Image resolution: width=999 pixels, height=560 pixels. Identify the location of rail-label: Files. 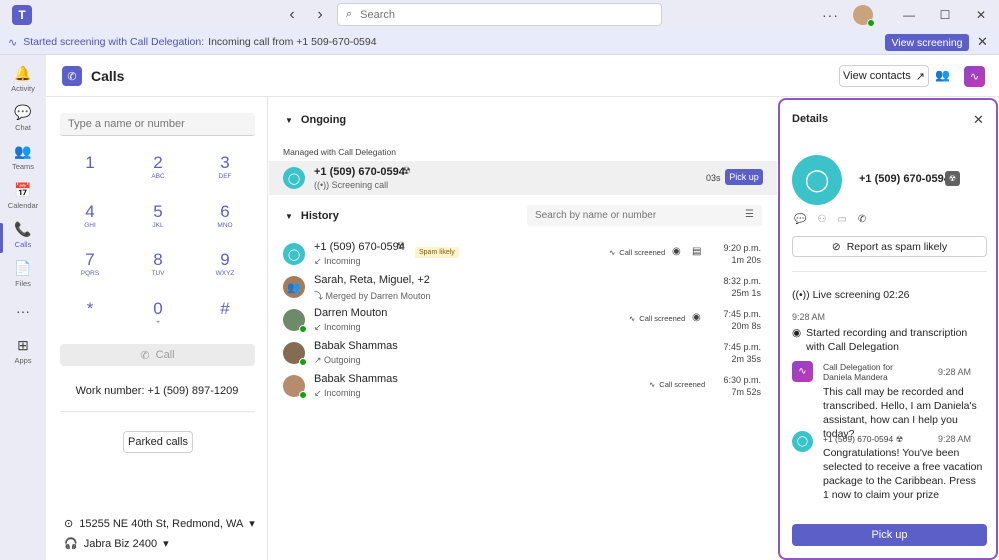
(23, 283).